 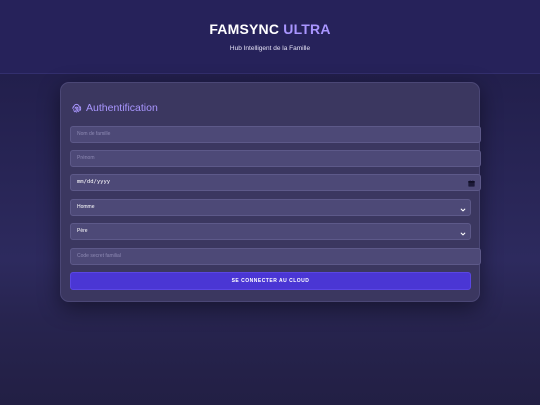 What do you see at coordinates (275, 182) in the screenshot?
I see `birthdate-input: mm/dd/yyyy` at bounding box center [275, 182].